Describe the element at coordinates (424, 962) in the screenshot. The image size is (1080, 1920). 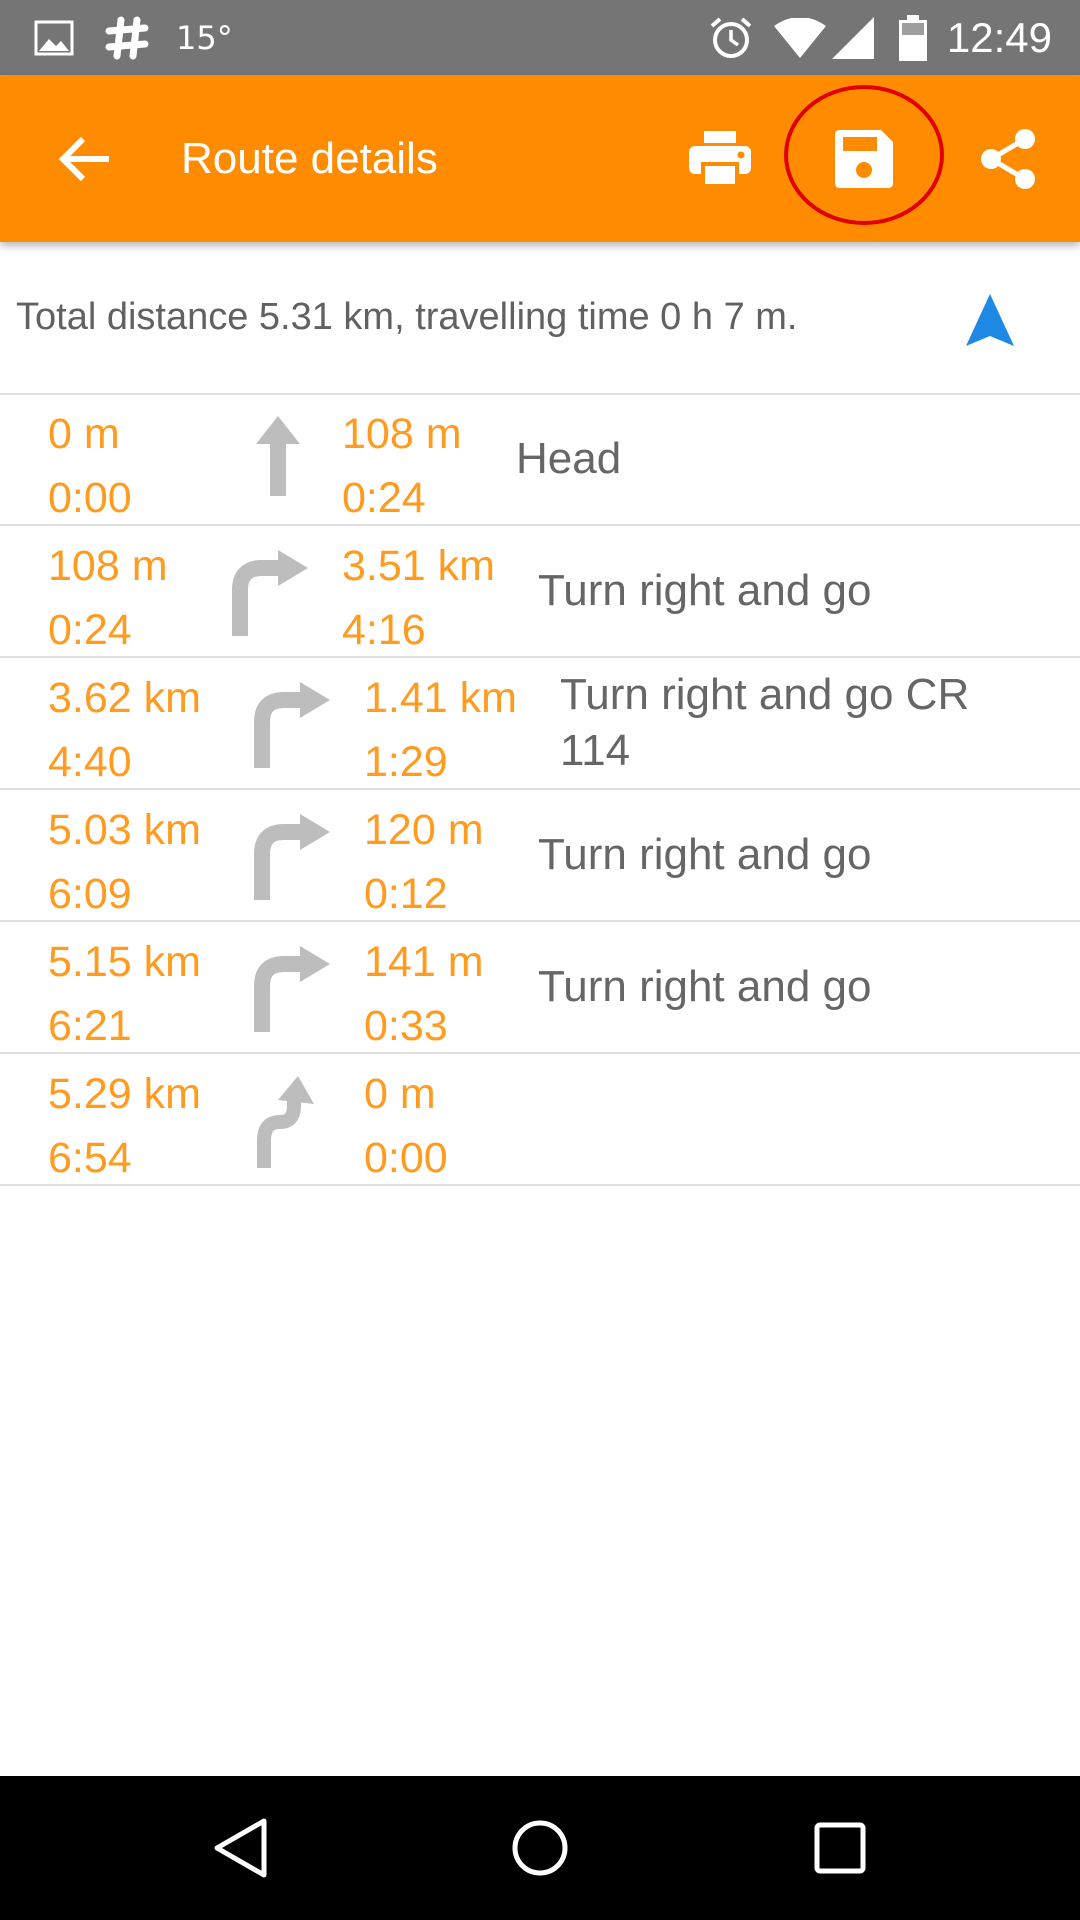
I see `segment-distance: 141 m` at that location.